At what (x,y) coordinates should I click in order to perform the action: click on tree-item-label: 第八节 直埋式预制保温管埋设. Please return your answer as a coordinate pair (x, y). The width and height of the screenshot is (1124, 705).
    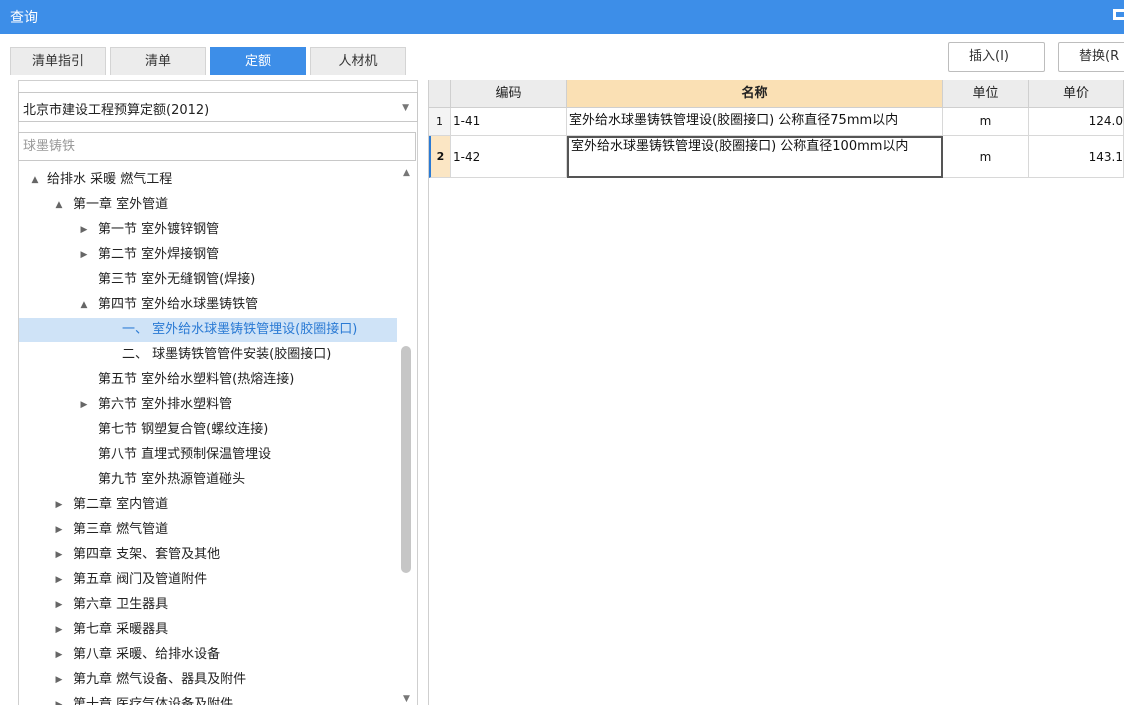
    Looking at the image, I should click on (185, 454).